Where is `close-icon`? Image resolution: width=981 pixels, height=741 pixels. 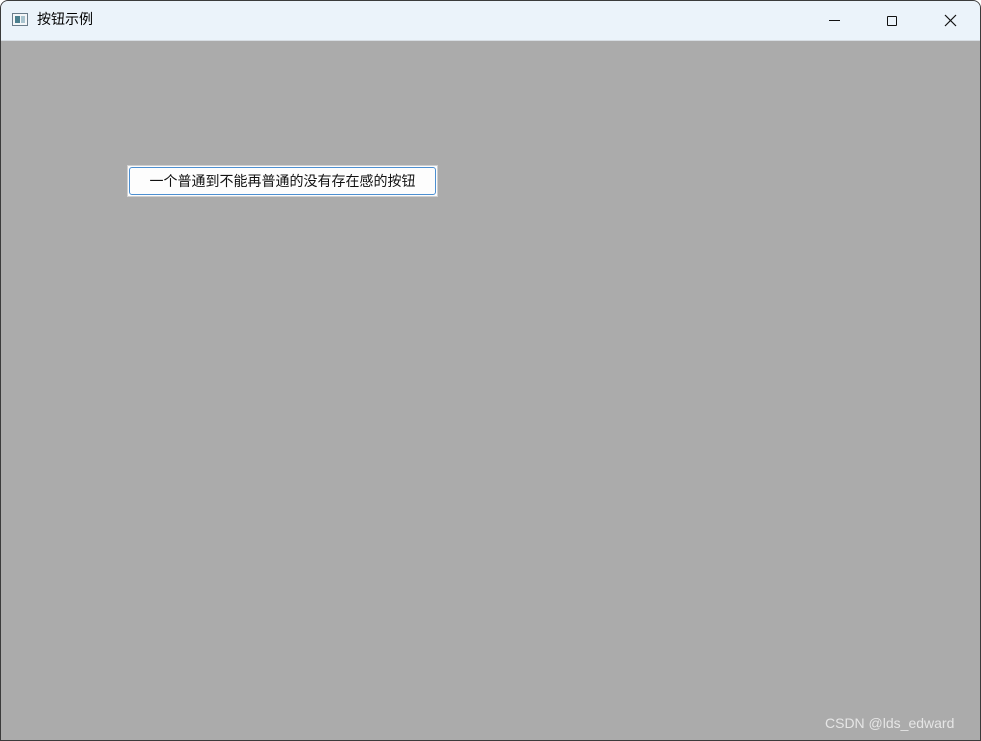
close-icon is located at coordinates (950, 20).